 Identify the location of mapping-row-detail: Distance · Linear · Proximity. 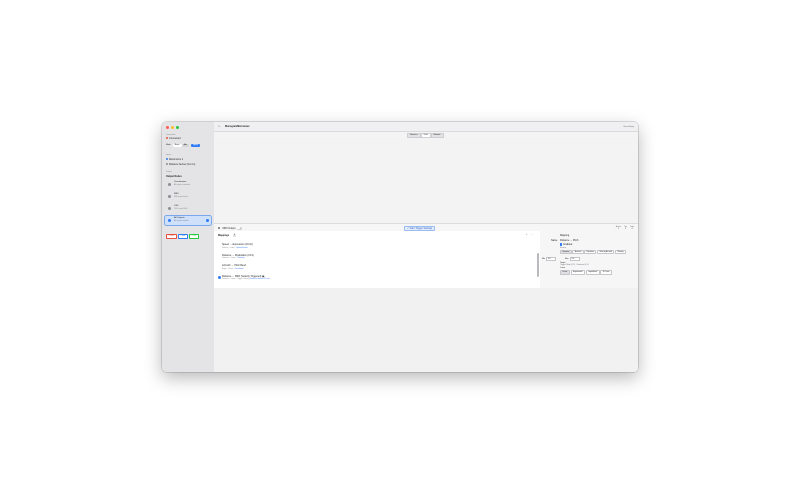
(377, 258).